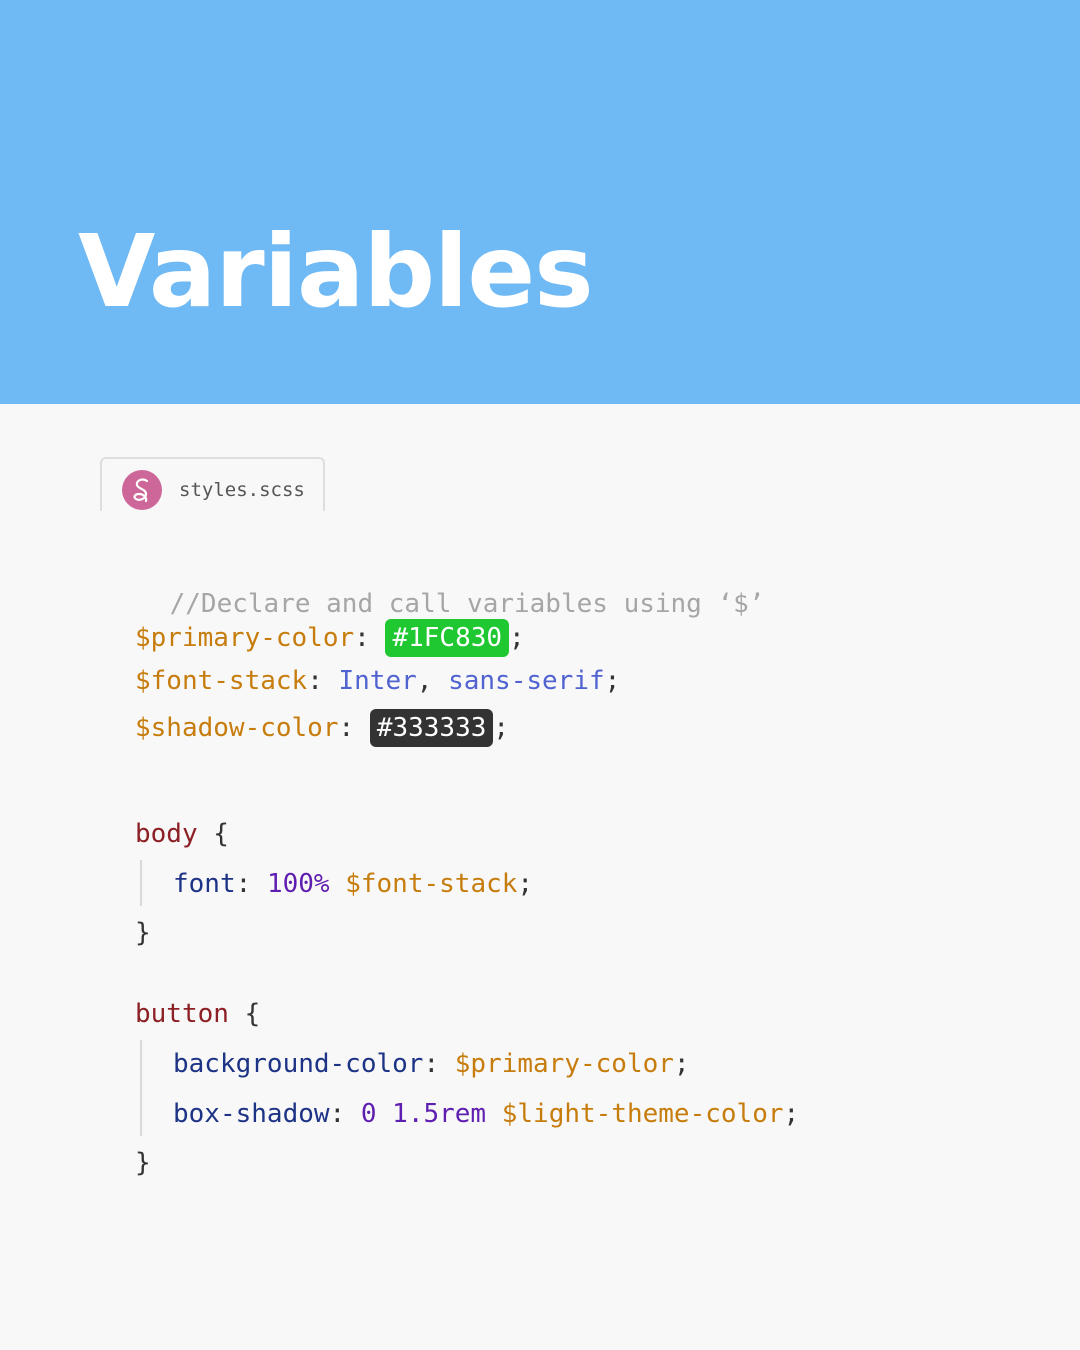 The image size is (1080, 1350). I want to click on declaration-box-shadow: box-shadow: 0 1.5rem $light-theme-color;, so click(486, 1114).